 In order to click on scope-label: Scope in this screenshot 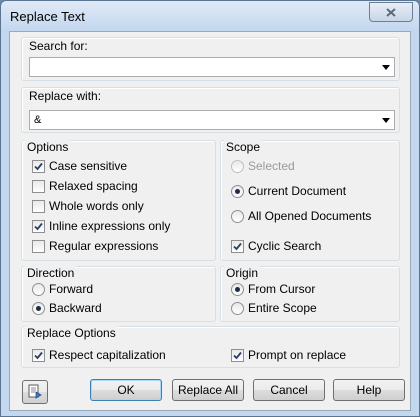, I will do `click(243, 147)`.